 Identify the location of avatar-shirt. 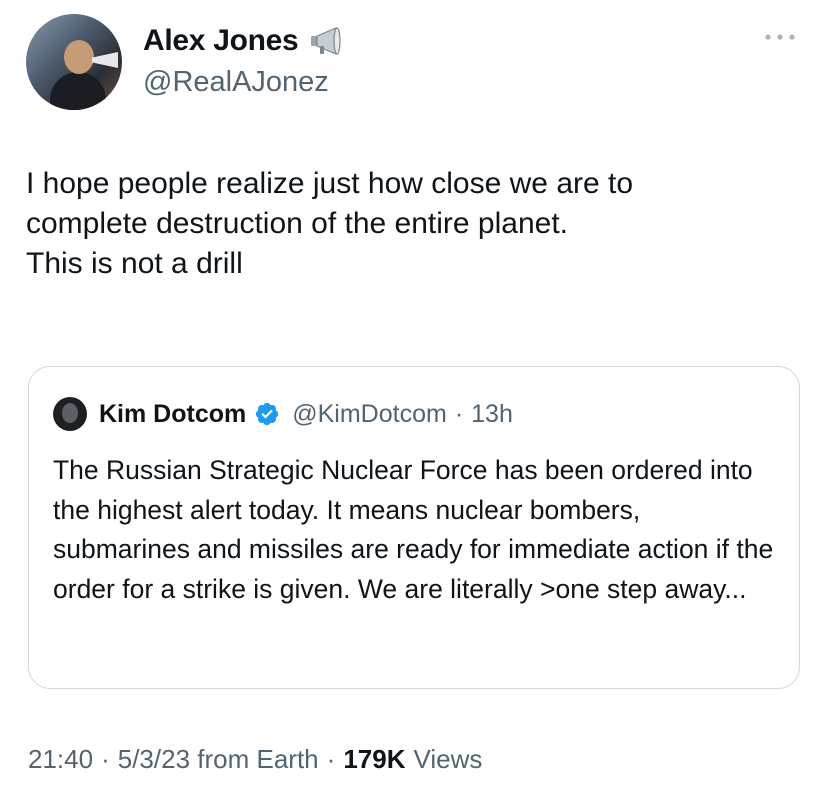
(78, 91).